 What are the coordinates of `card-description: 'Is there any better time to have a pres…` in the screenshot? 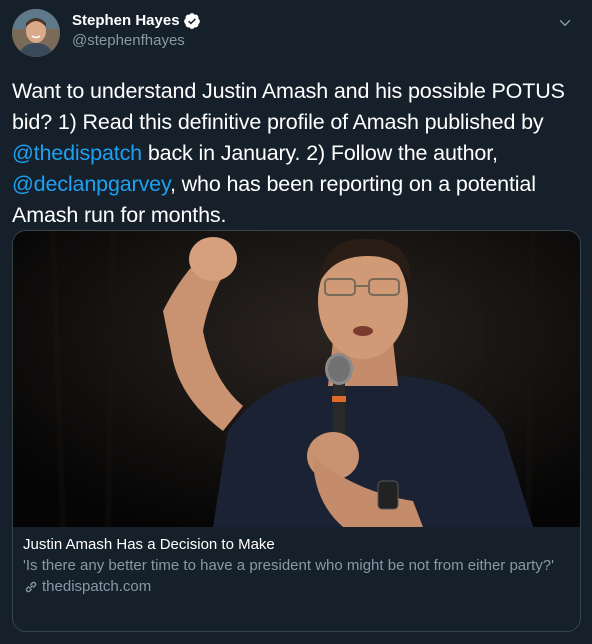 It's located at (289, 565).